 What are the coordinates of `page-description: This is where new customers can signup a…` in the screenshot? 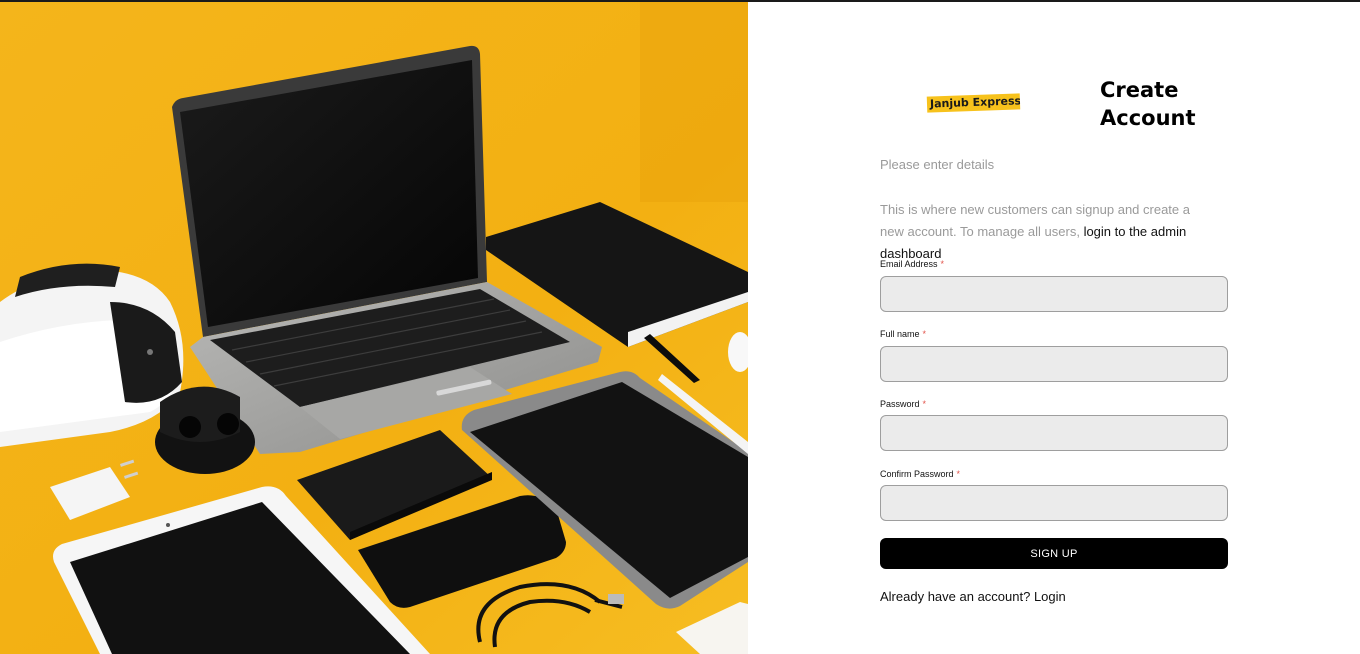 It's located at (1045, 232).